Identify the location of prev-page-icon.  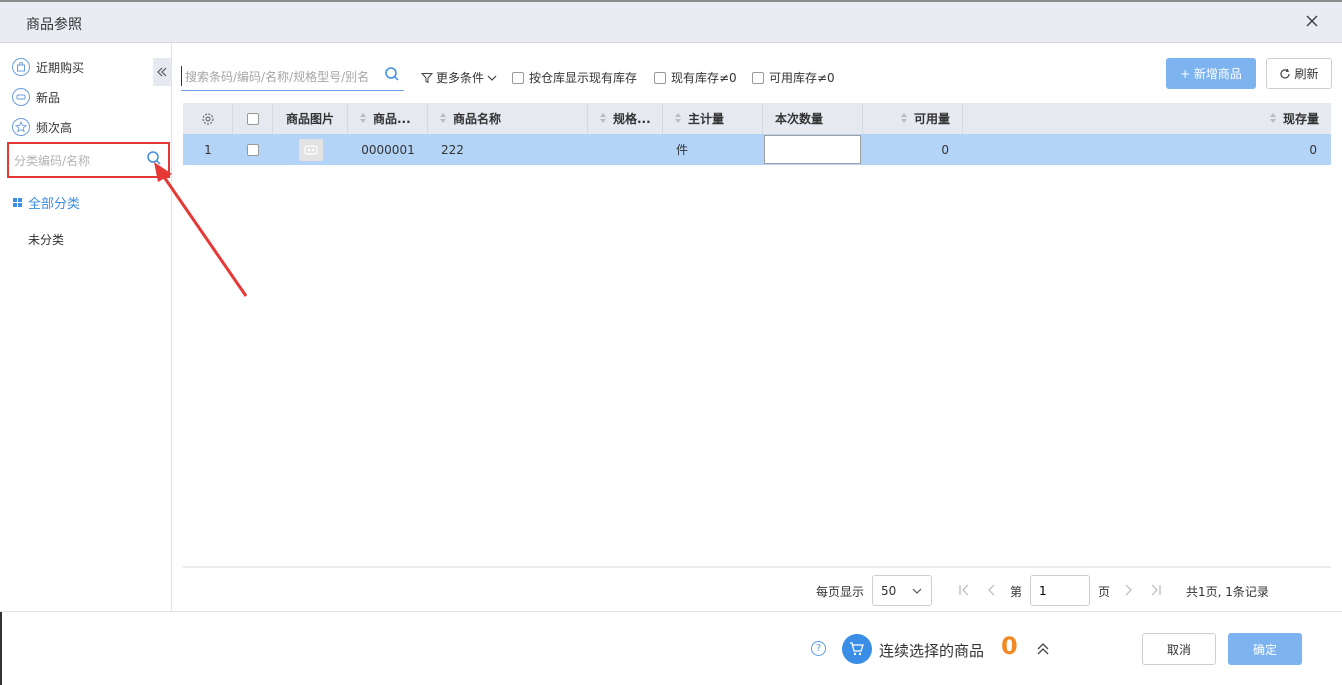
(991, 590).